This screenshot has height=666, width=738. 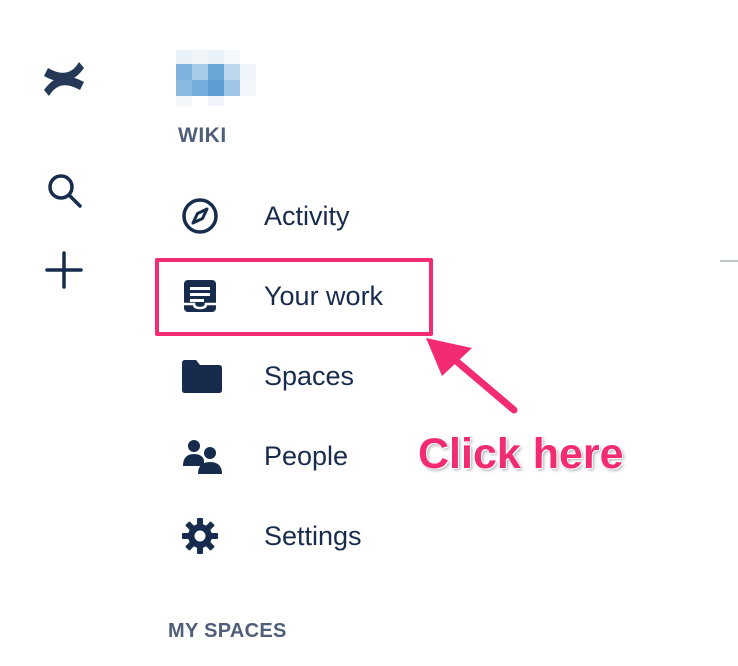 I want to click on gear-icon, so click(x=206, y=536).